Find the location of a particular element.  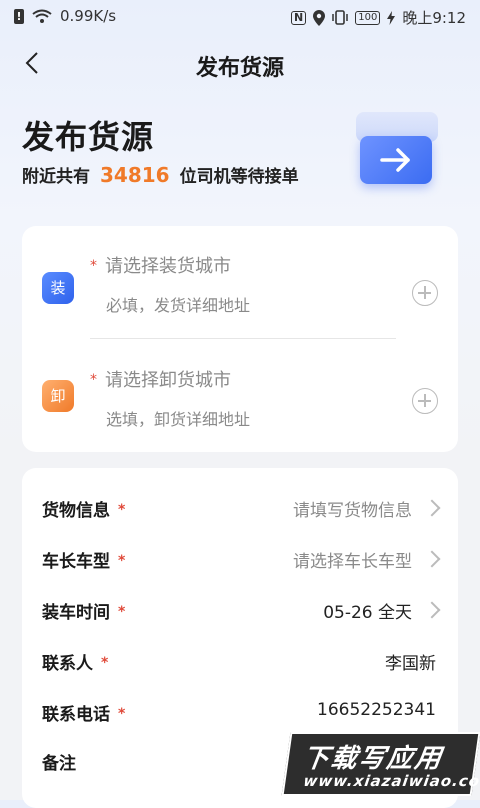

phone-row: 联系电话 * 16652252341 is located at coordinates (240, 711).